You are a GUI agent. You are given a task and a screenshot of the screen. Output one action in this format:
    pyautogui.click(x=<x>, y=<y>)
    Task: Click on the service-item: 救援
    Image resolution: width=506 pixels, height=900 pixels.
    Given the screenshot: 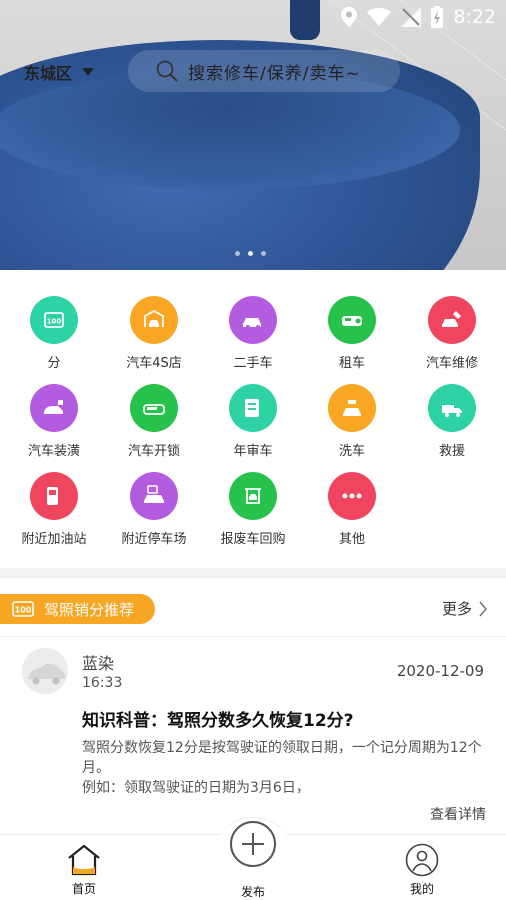 What is the action you would take?
    pyautogui.click(x=452, y=421)
    